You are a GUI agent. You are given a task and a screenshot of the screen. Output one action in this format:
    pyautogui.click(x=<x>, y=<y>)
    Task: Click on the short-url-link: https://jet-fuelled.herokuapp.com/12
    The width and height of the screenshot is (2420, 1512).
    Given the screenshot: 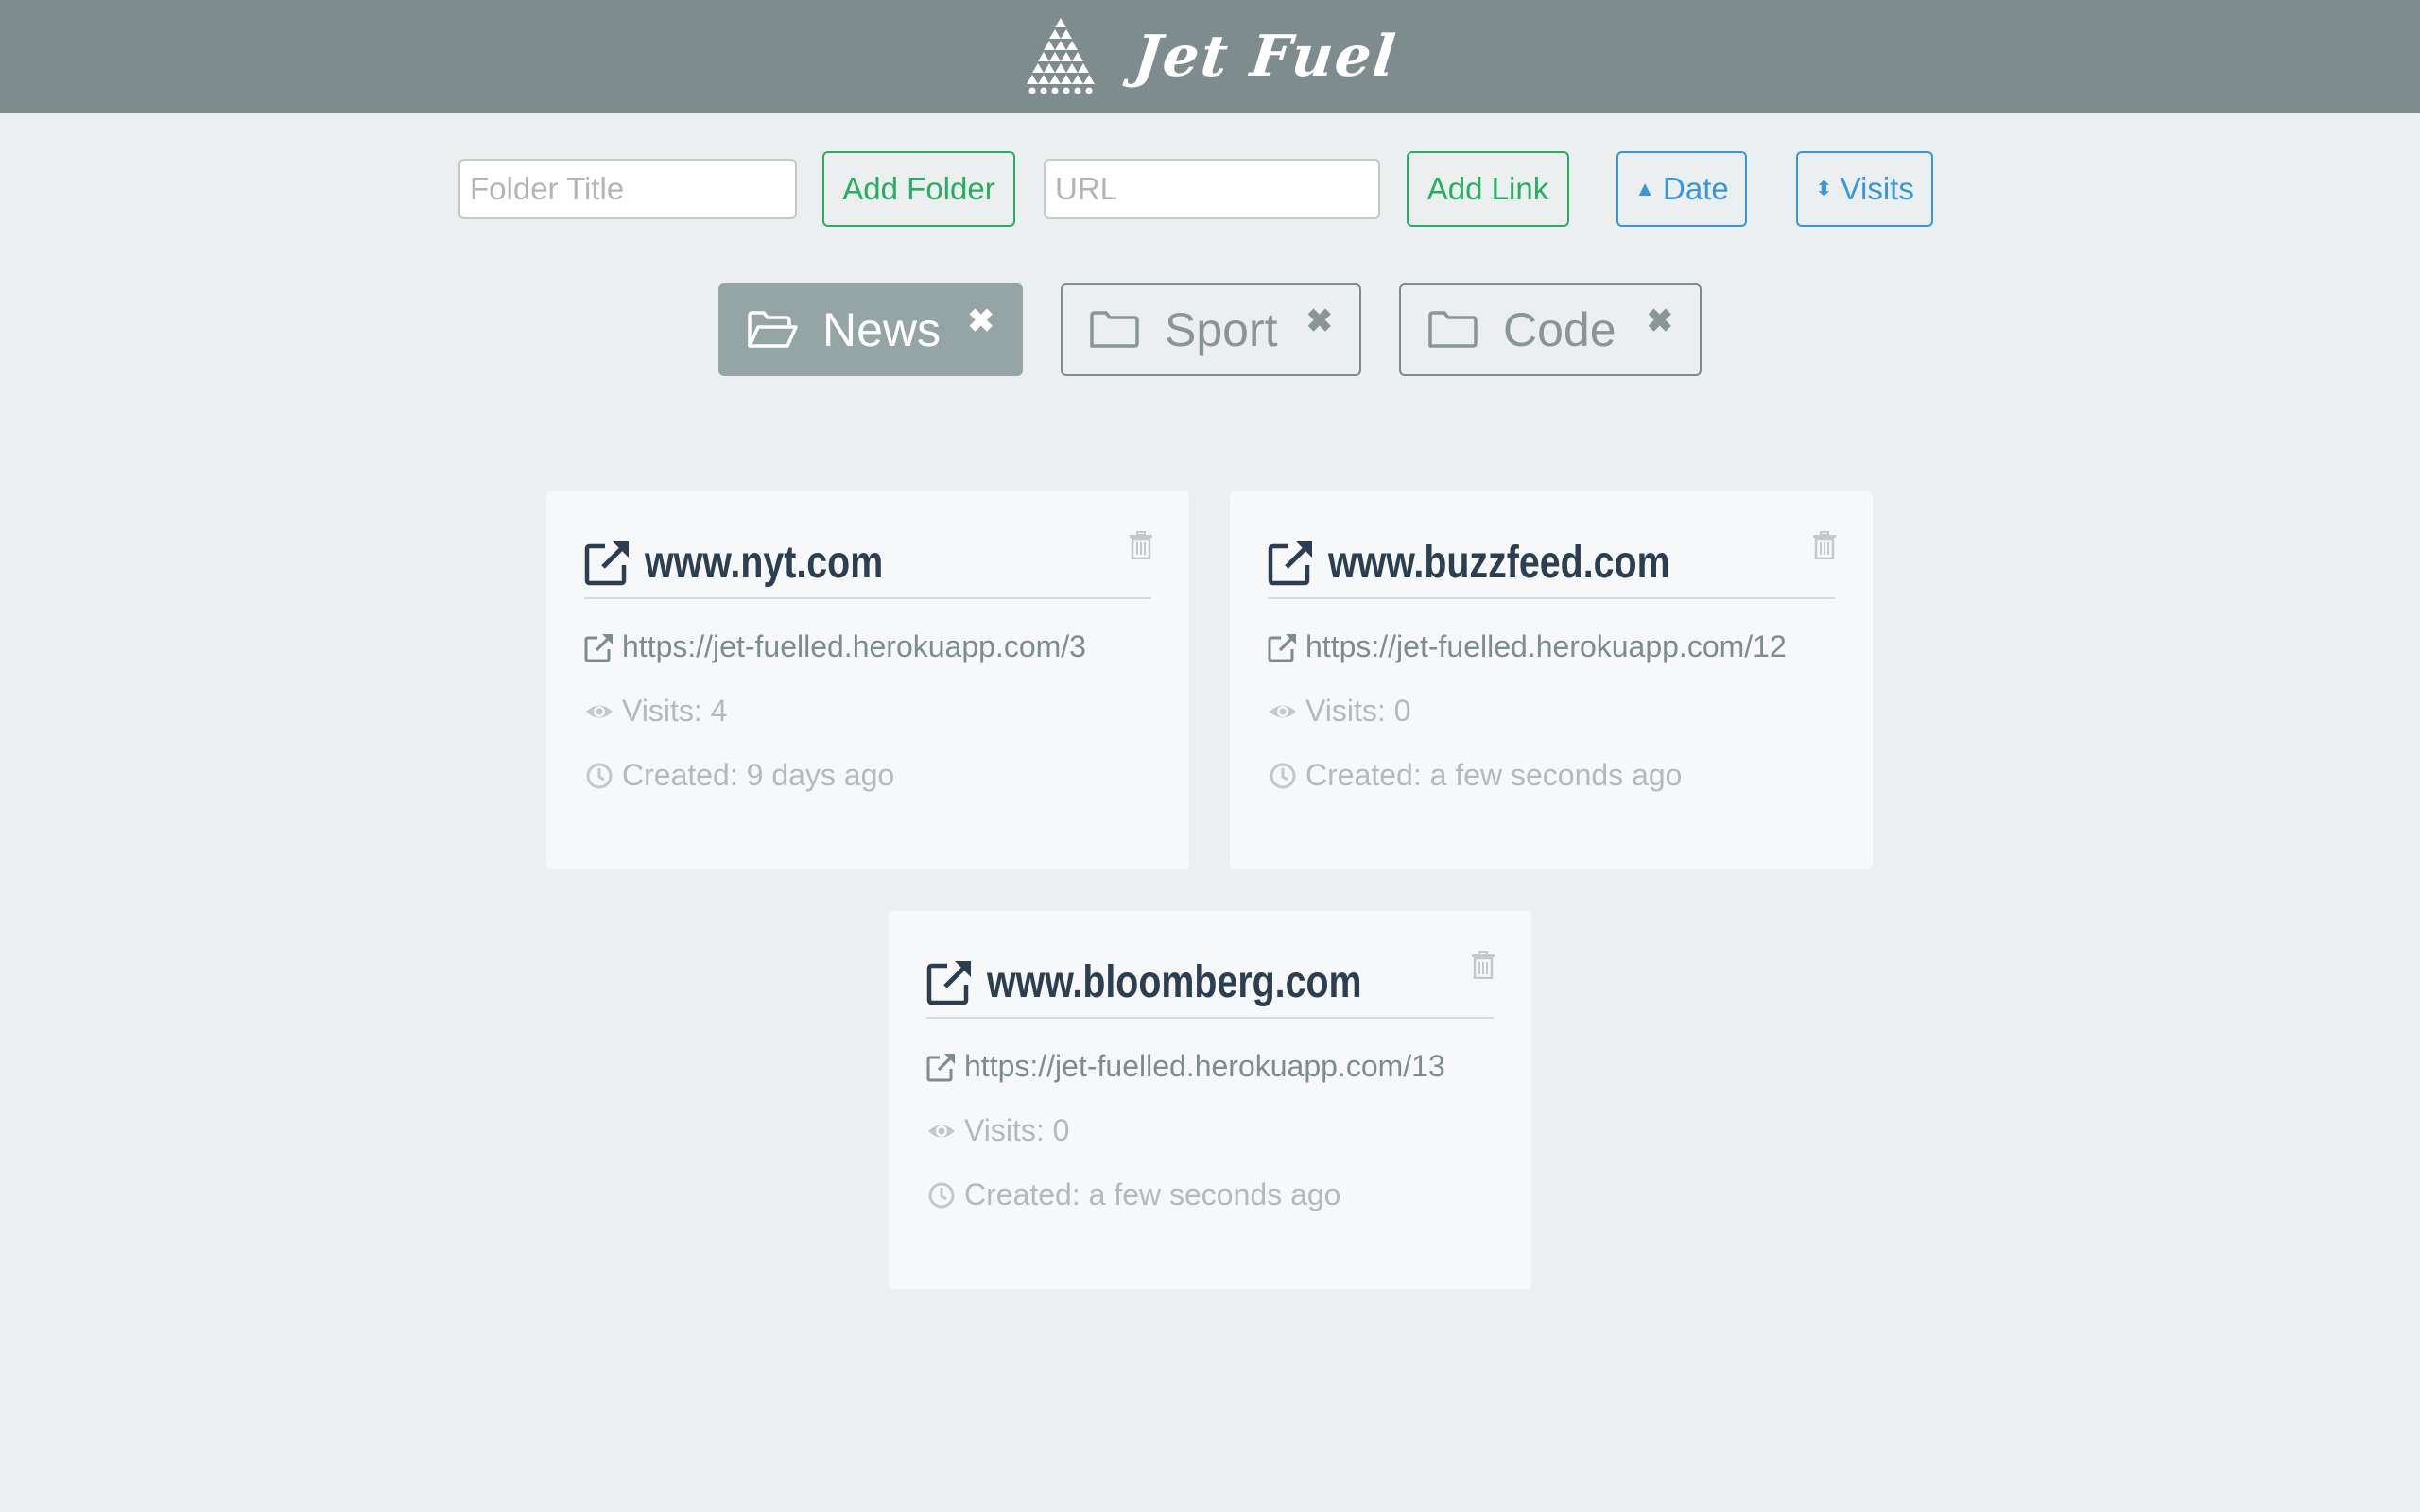 What is the action you would take?
    pyautogui.click(x=1546, y=646)
    